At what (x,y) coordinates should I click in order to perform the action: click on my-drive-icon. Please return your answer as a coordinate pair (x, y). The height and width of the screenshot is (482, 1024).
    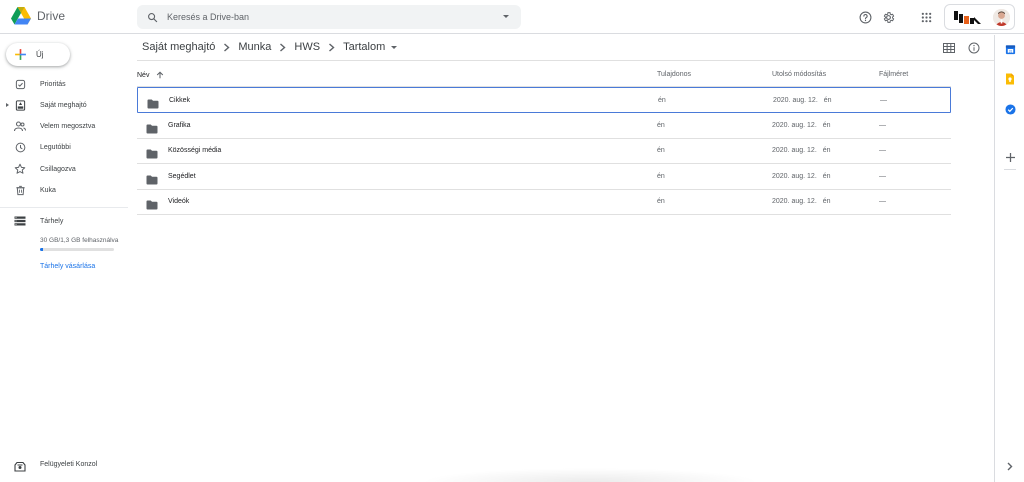
    Looking at the image, I should click on (20, 105).